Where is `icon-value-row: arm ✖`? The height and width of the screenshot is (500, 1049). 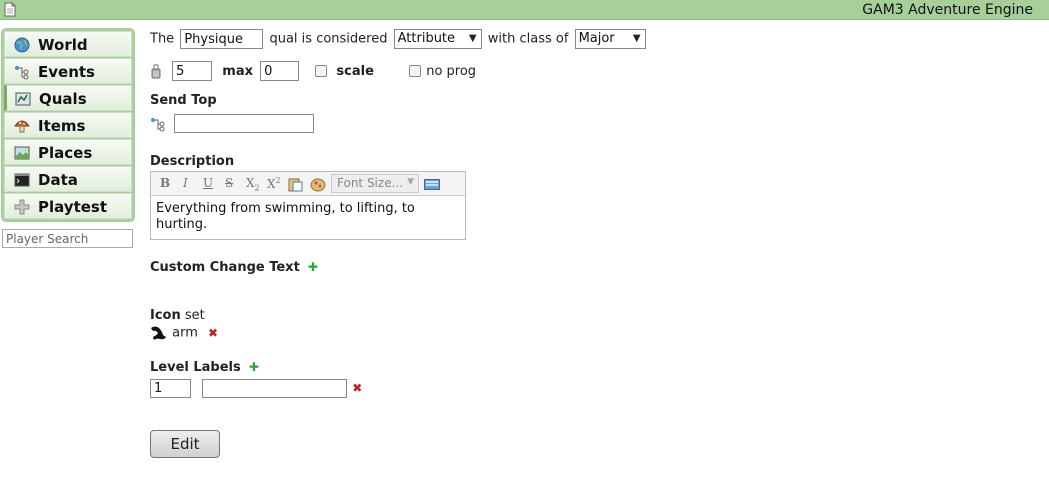 icon-value-row: arm ✖ is located at coordinates (184, 333).